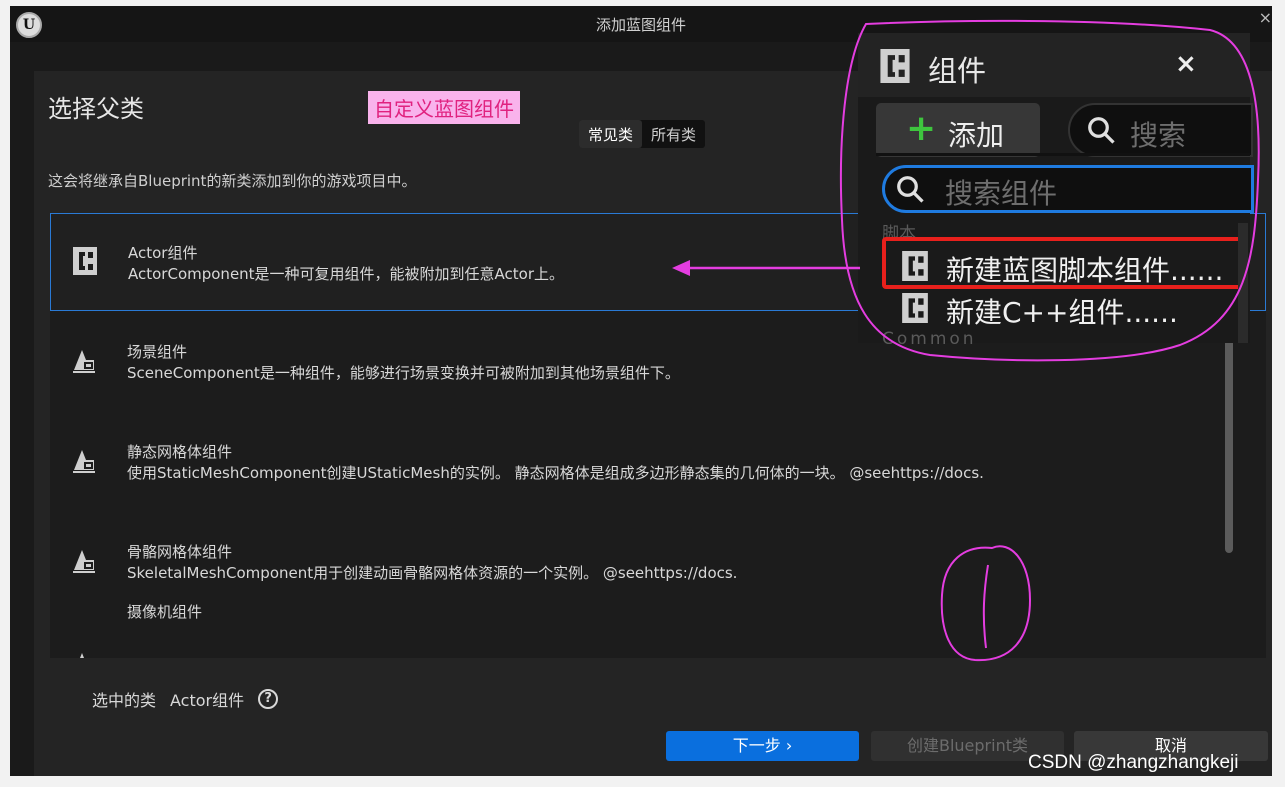 The height and width of the screenshot is (787, 1285). Describe the element at coordinates (207, 700) in the screenshot. I see `selected-class-value: Actor组件` at that location.